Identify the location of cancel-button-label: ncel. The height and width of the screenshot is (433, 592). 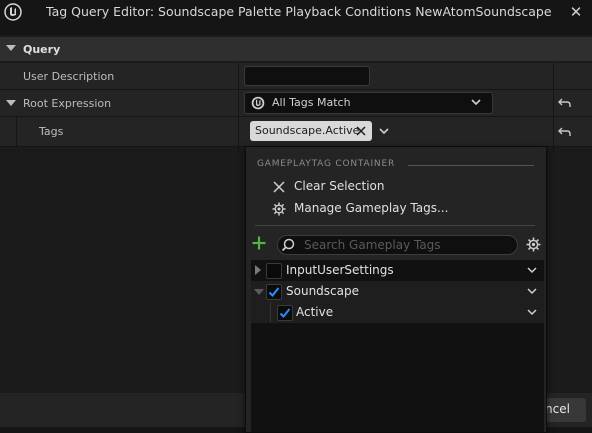
(557, 409).